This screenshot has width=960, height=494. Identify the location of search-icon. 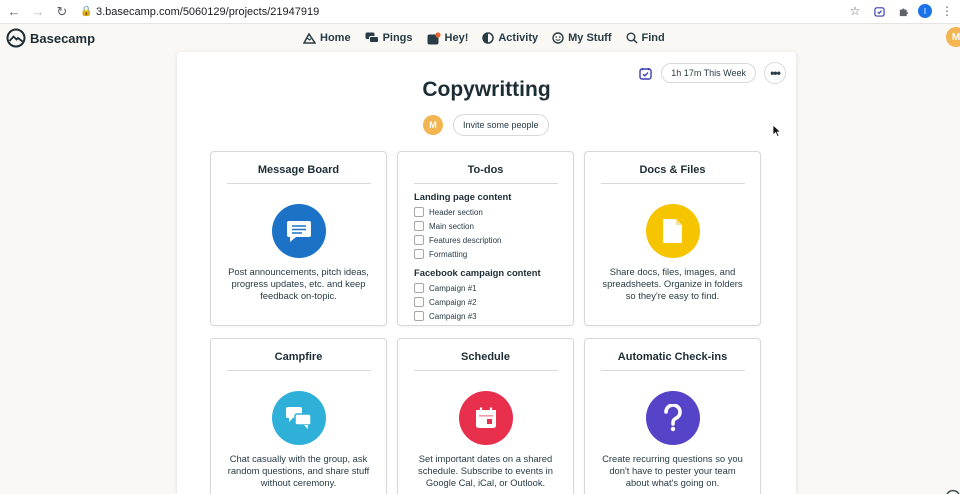
(632, 38).